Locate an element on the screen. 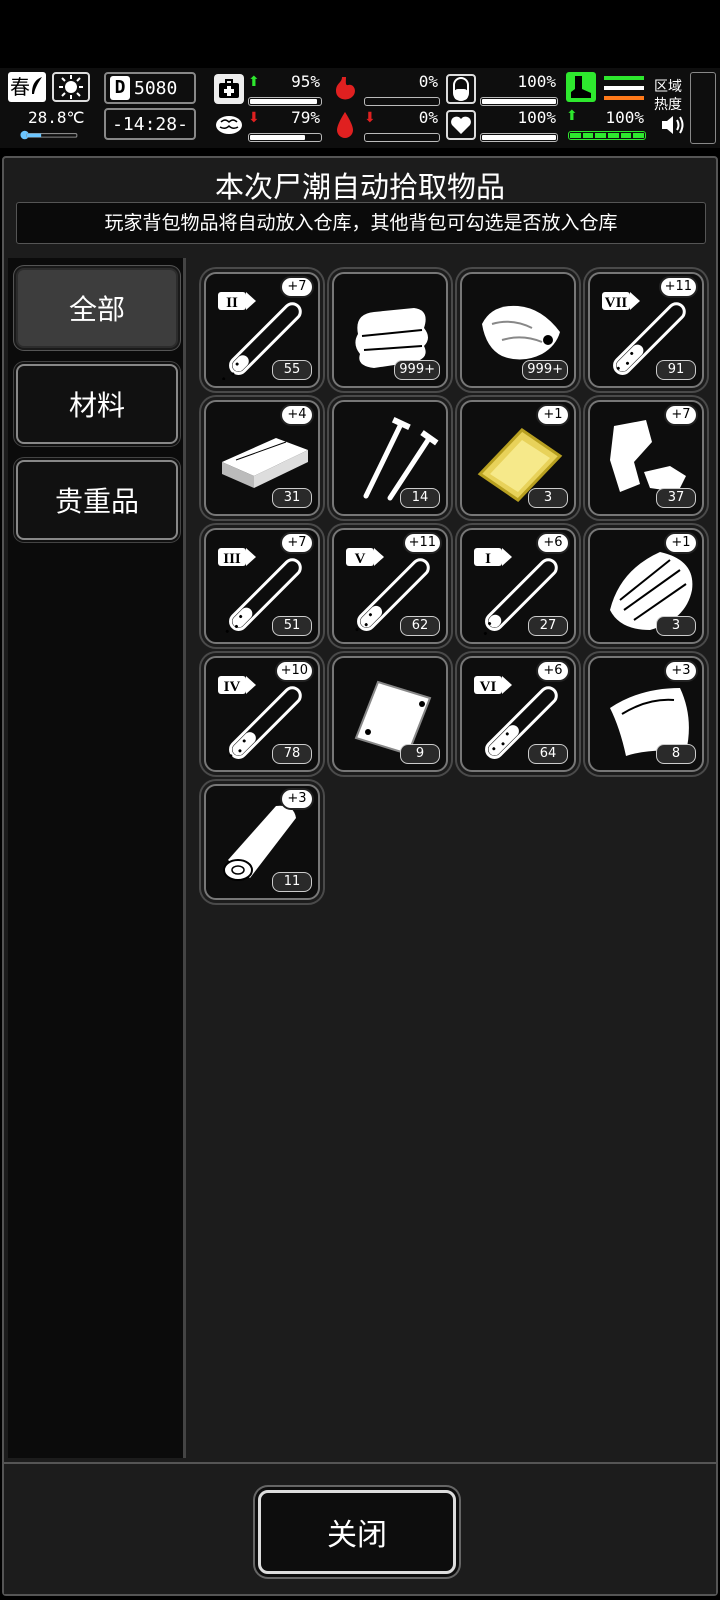 Image resolution: width=720 pixels, height=1600 pixels. item-count: 55 is located at coordinates (292, 370).